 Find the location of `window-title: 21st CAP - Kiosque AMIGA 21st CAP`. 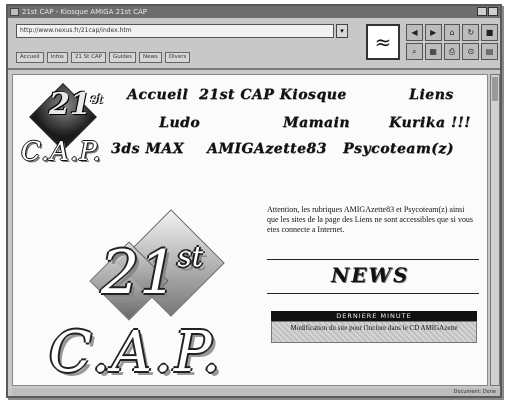

window-title: 21st CAP - Kiosque AMIGA 21st CAP is located at coordinates (85, 12).